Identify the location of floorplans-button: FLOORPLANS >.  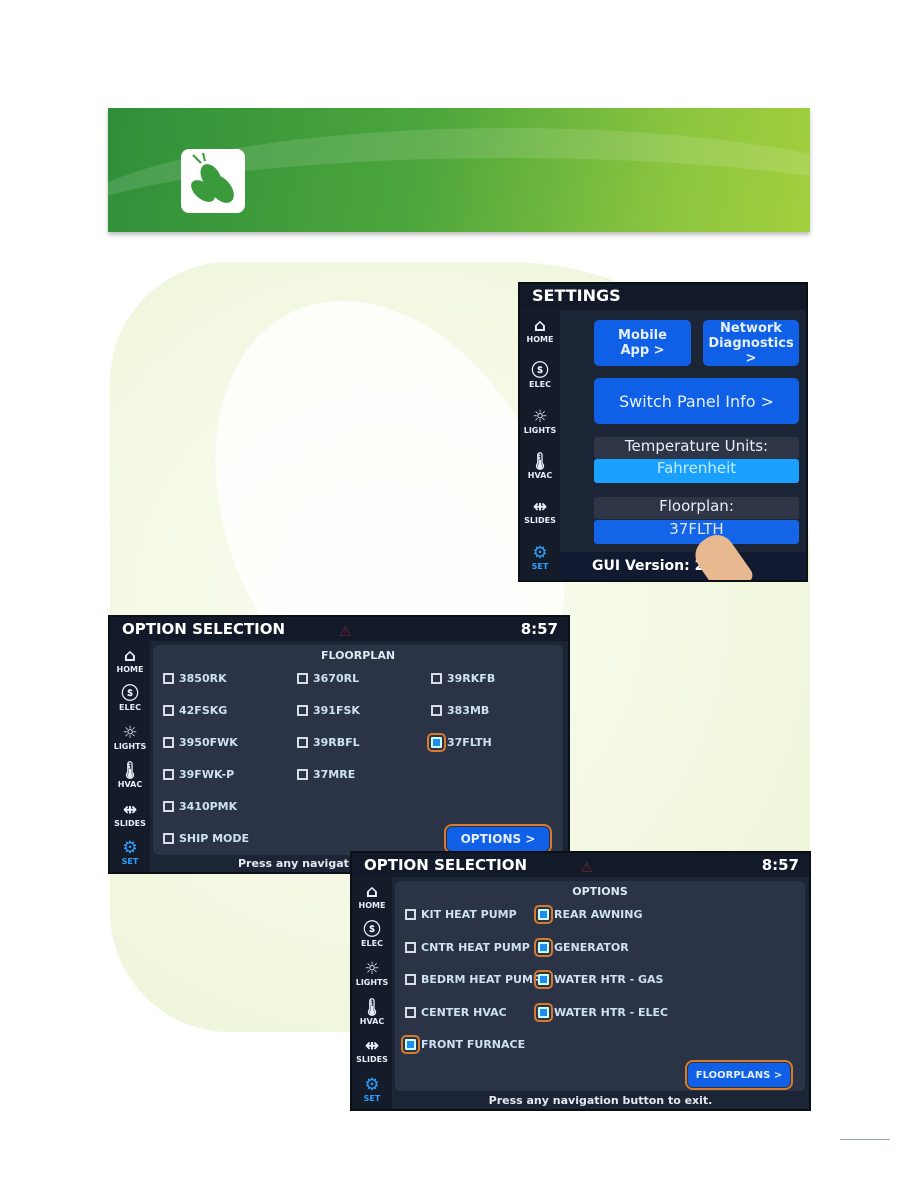
(739, 1075).